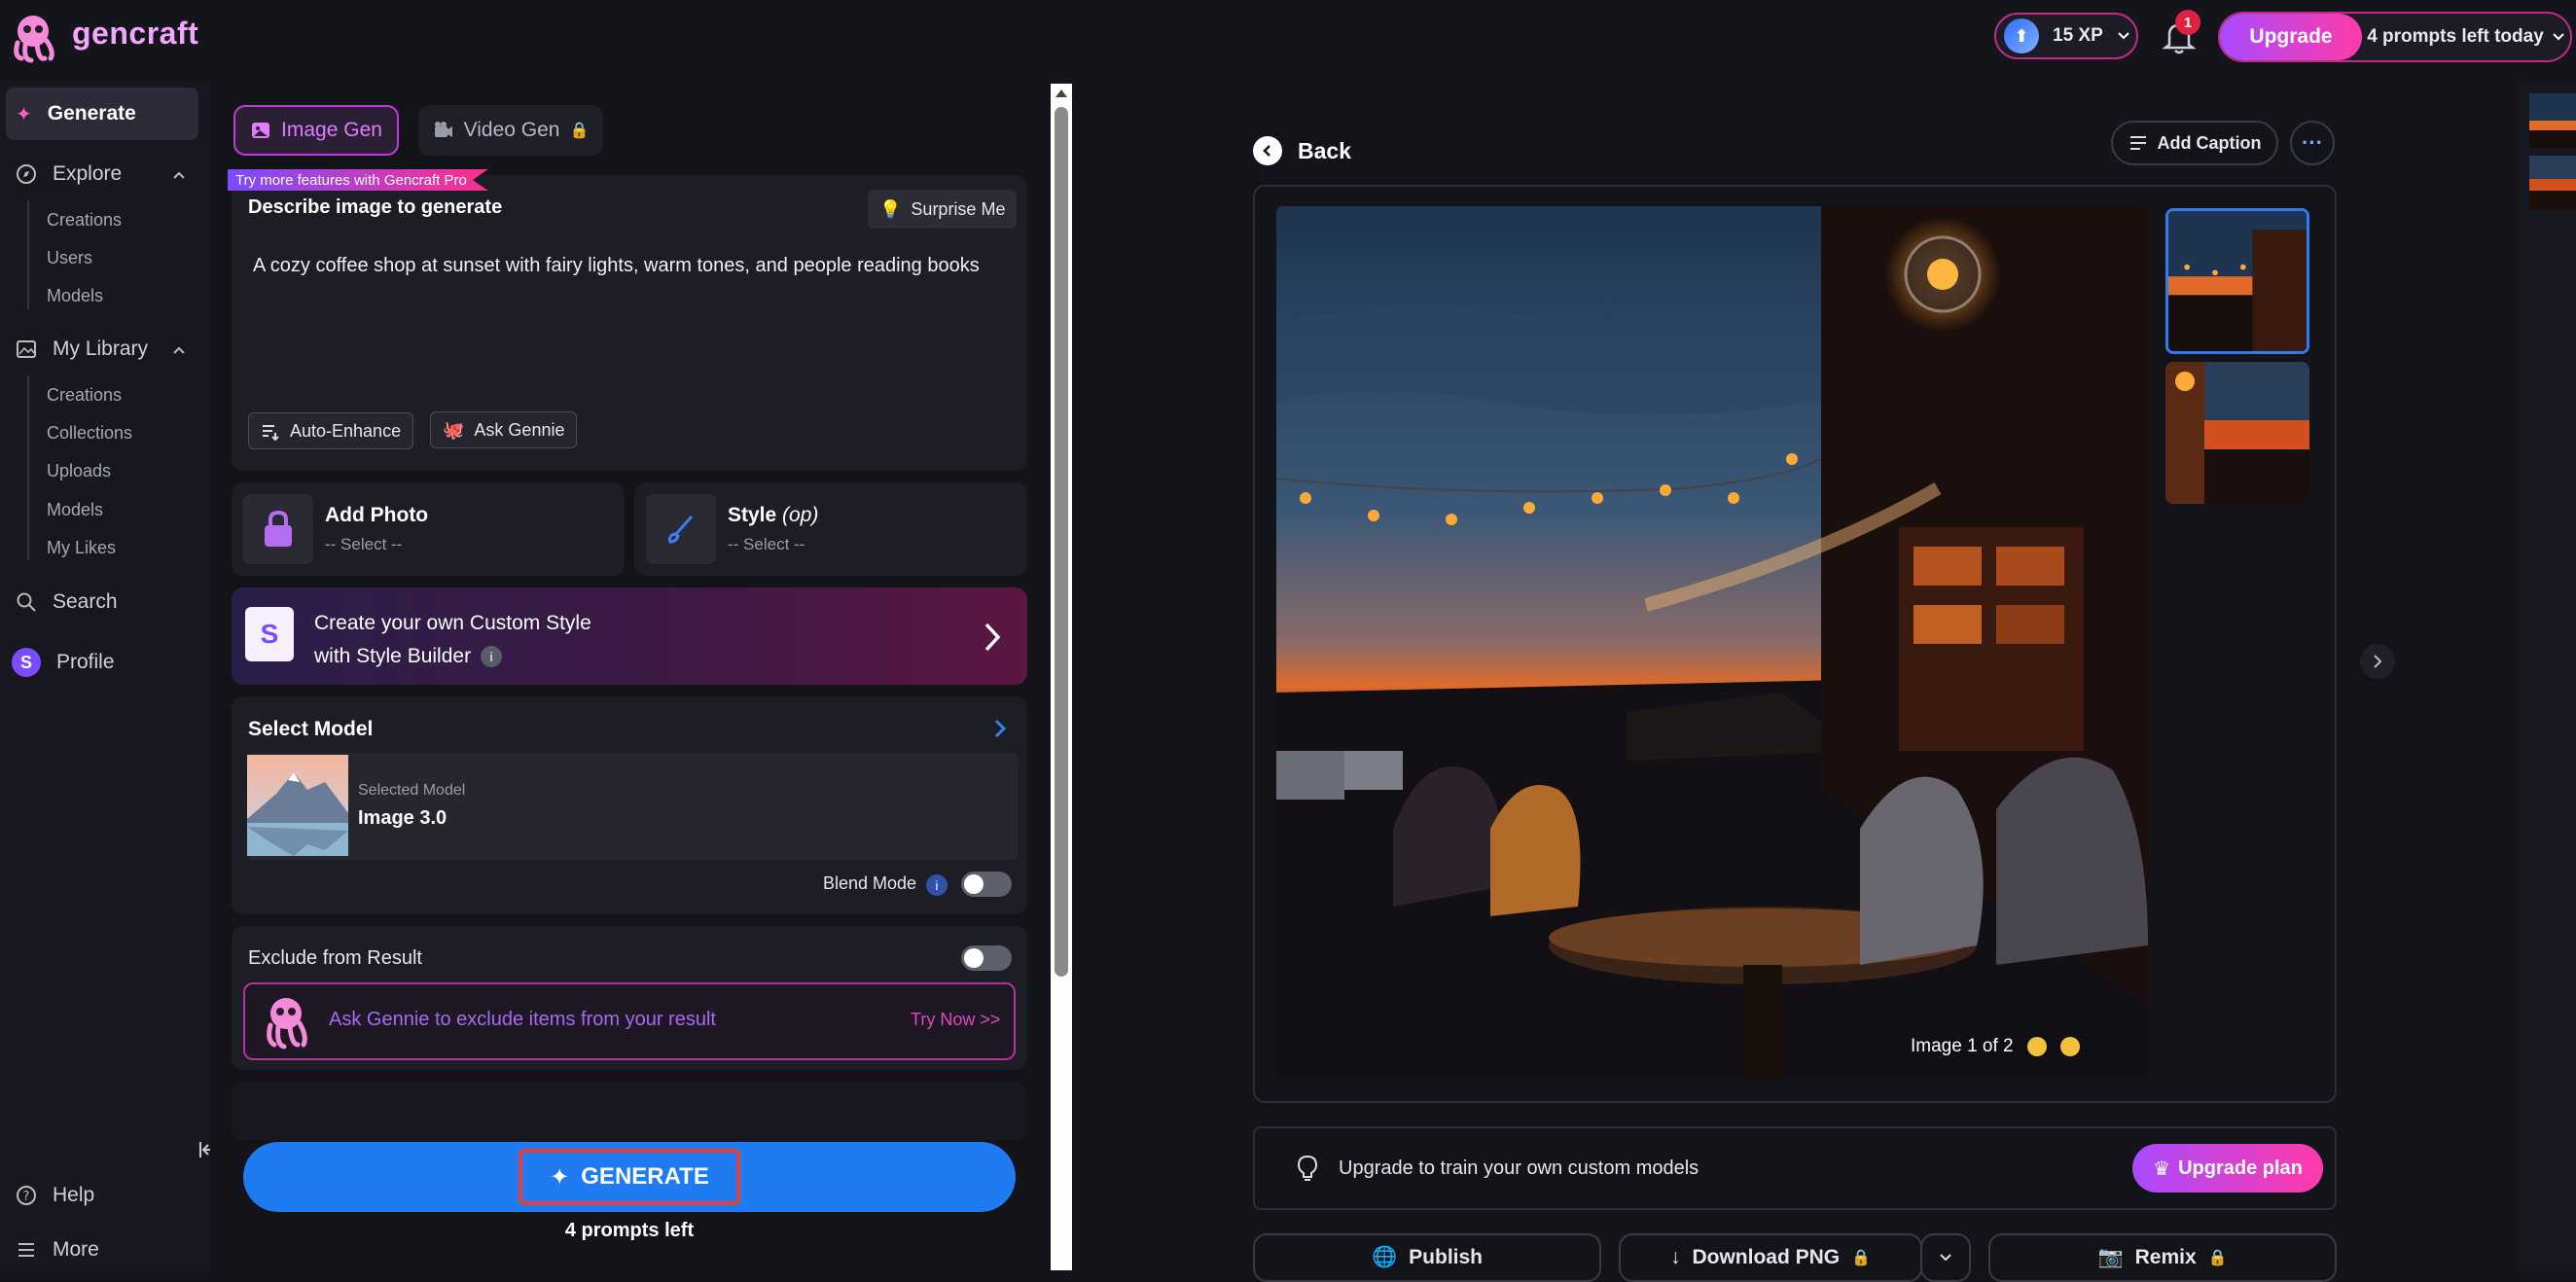  Describe the element at coordinates (1446, 1257) in the screenshot. I see `button-label: Publish` at that location.